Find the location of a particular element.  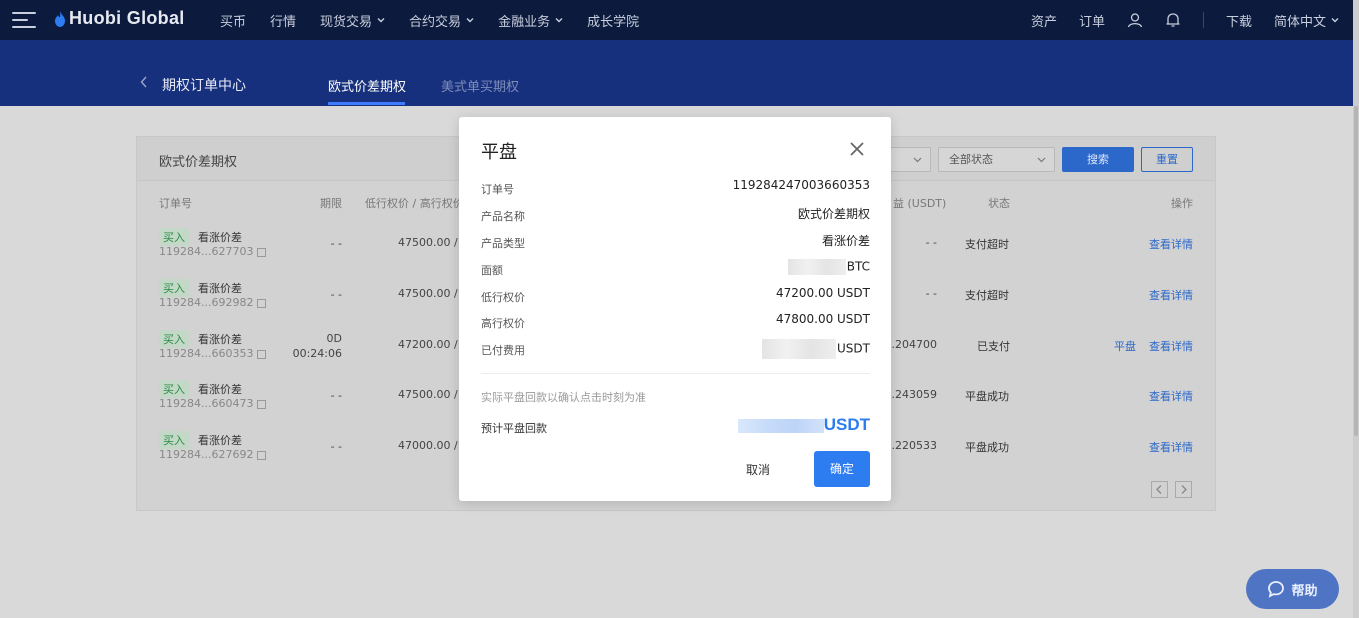

close-position-link: 平盘 is located at coordinates (1125, 346).